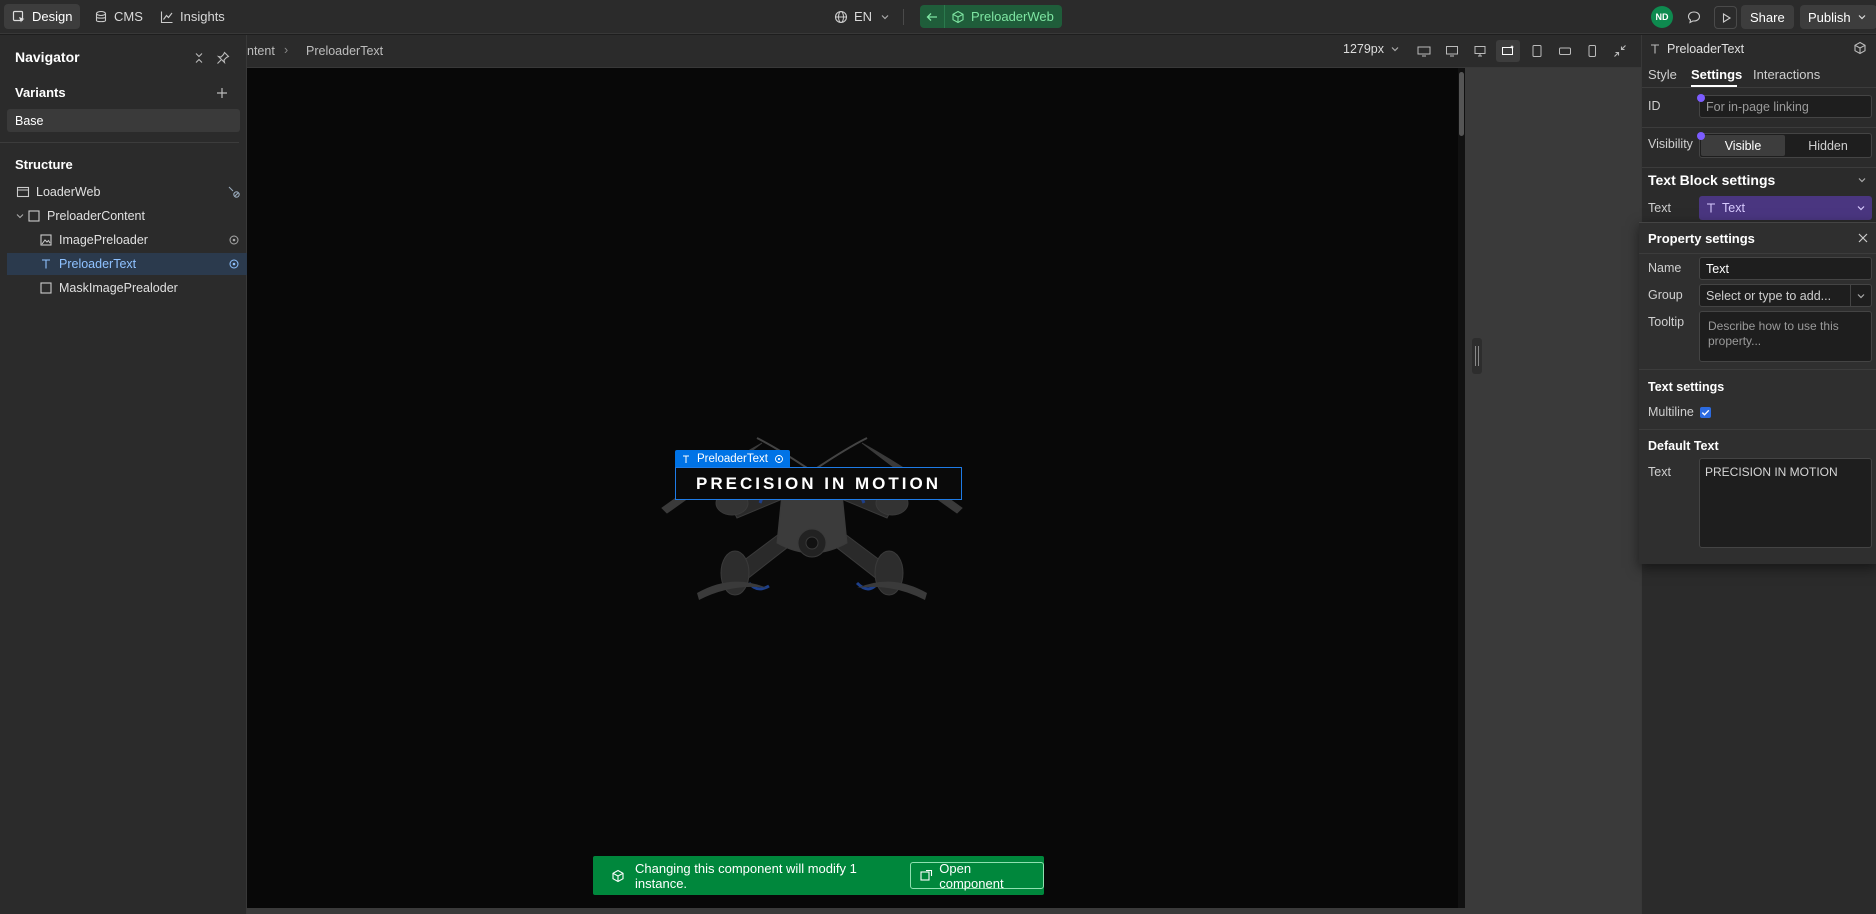 The height and width of the screenshot is (914, 1876). Describe the element at coordinates (1477, 356) in the screenshot. I see `canvas-resize-handle` at that location.